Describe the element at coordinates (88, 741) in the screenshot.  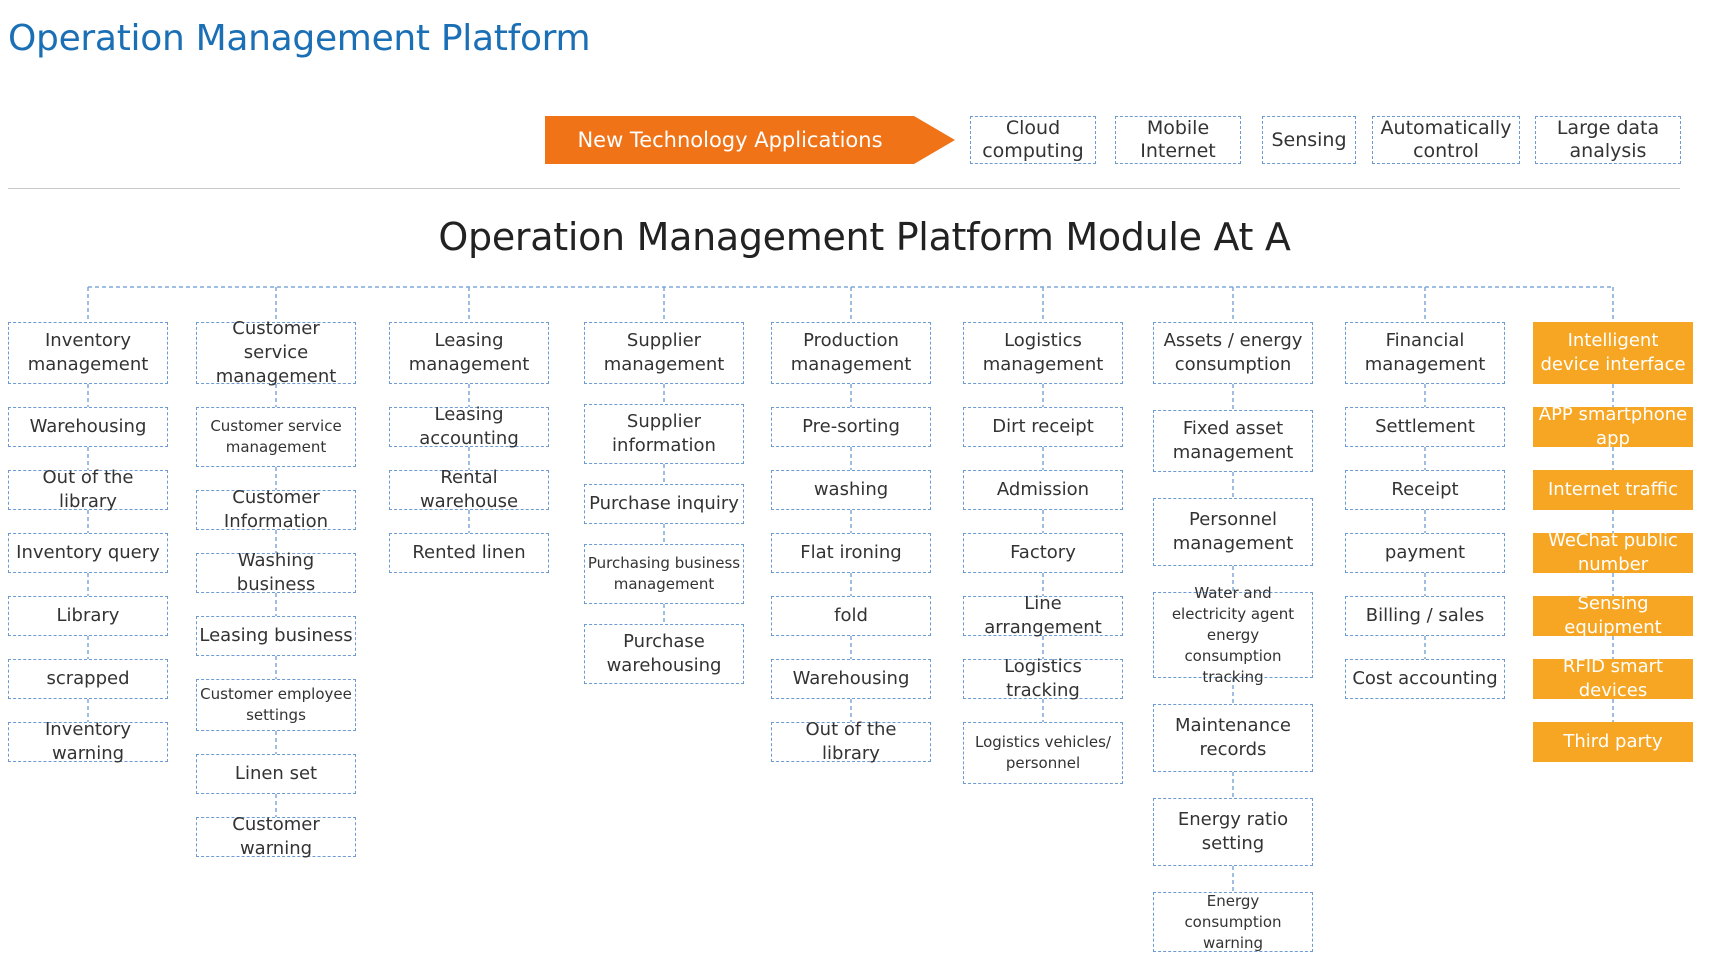
I see `module-item: Inventory warning` at that location.